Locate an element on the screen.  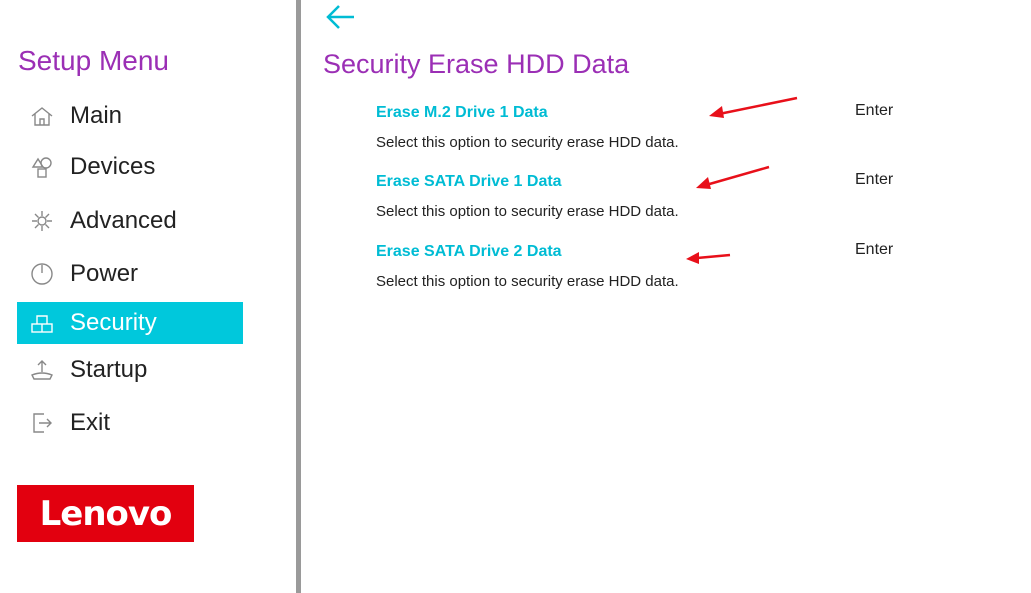
arrow-left-icon is located at coordinates (340, 17).